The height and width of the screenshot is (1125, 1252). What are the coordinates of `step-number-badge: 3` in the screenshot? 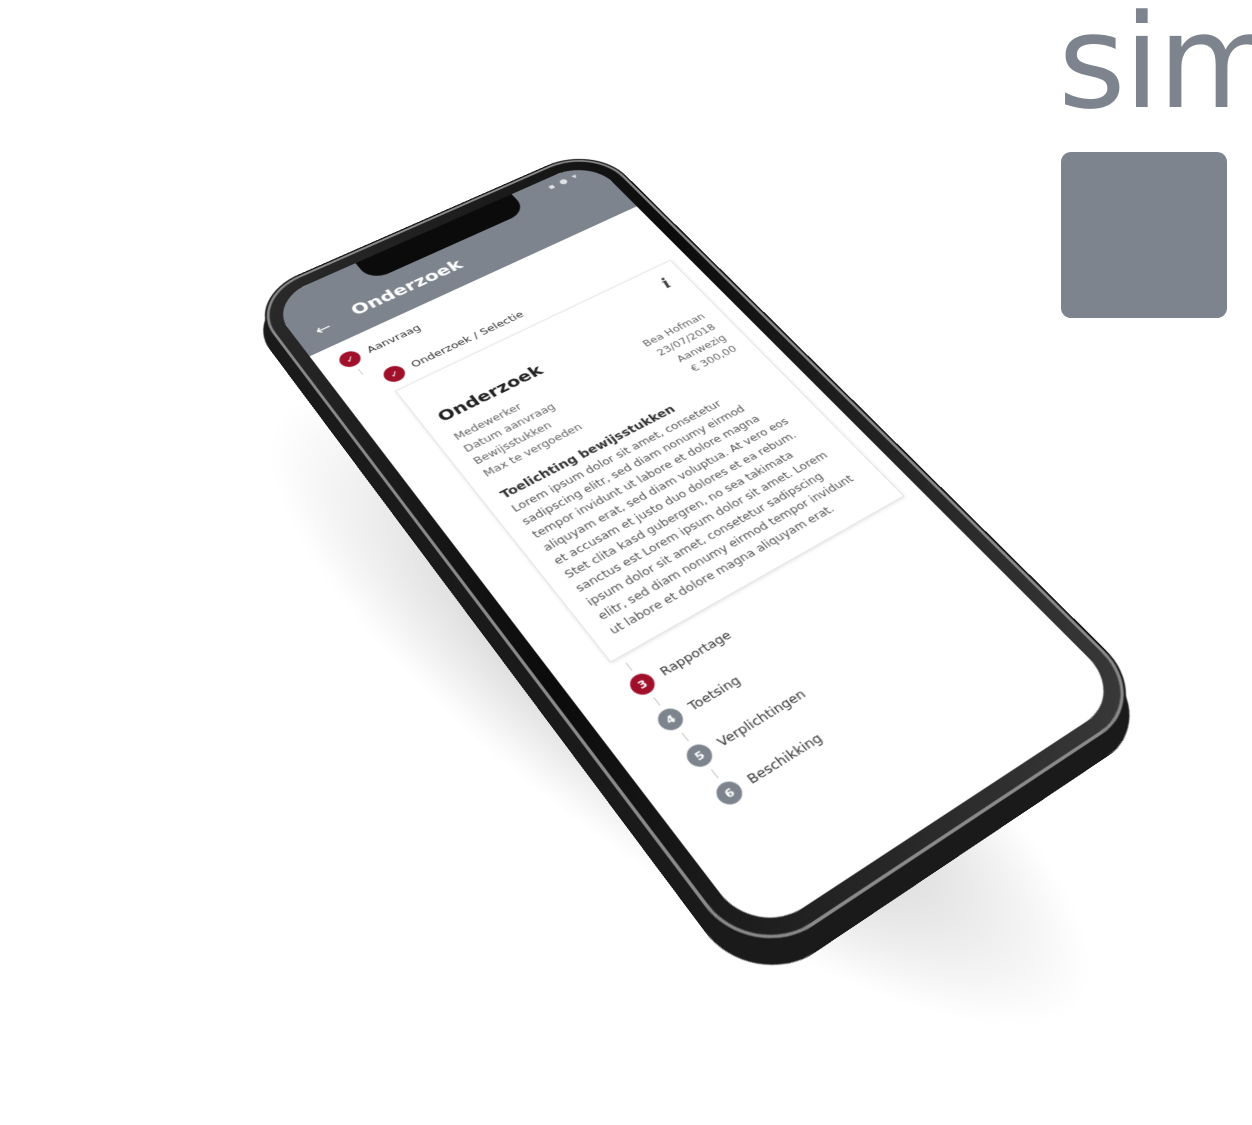 It's located at (642, 684).